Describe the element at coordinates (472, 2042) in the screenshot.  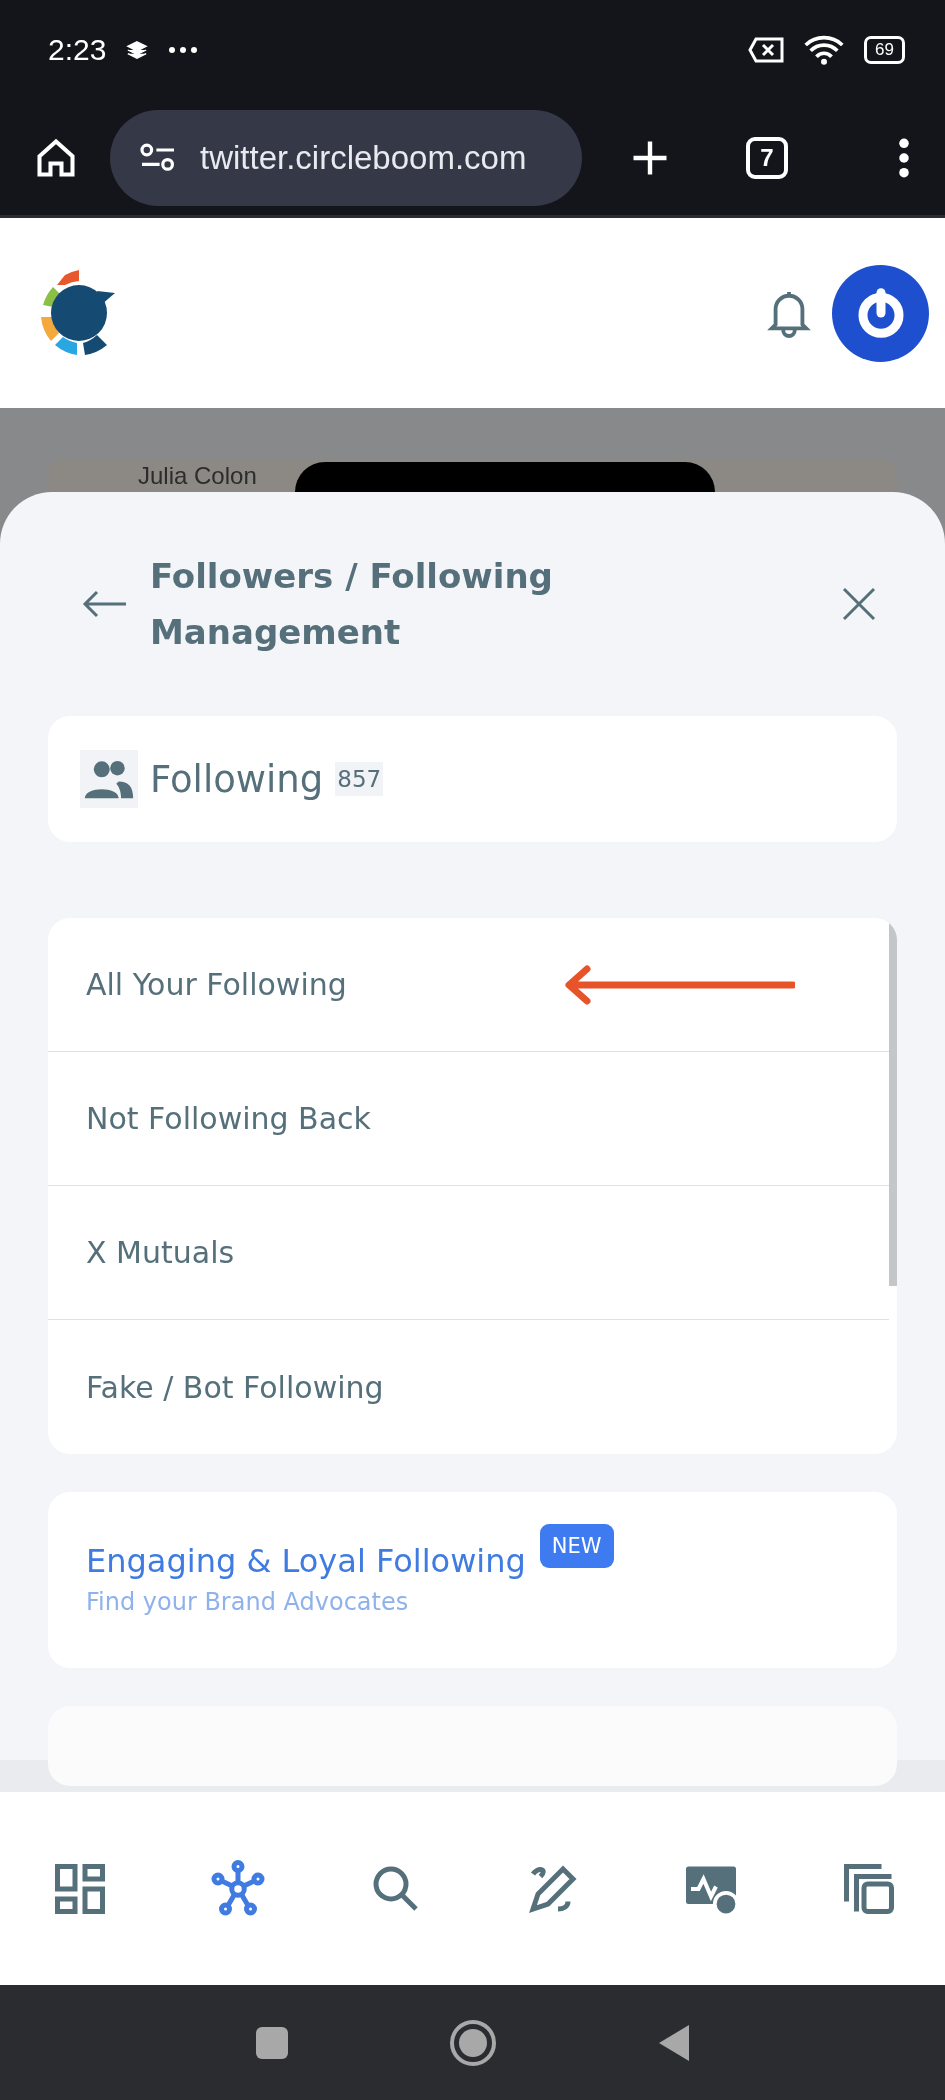
I see `home-button-icon` at that location.